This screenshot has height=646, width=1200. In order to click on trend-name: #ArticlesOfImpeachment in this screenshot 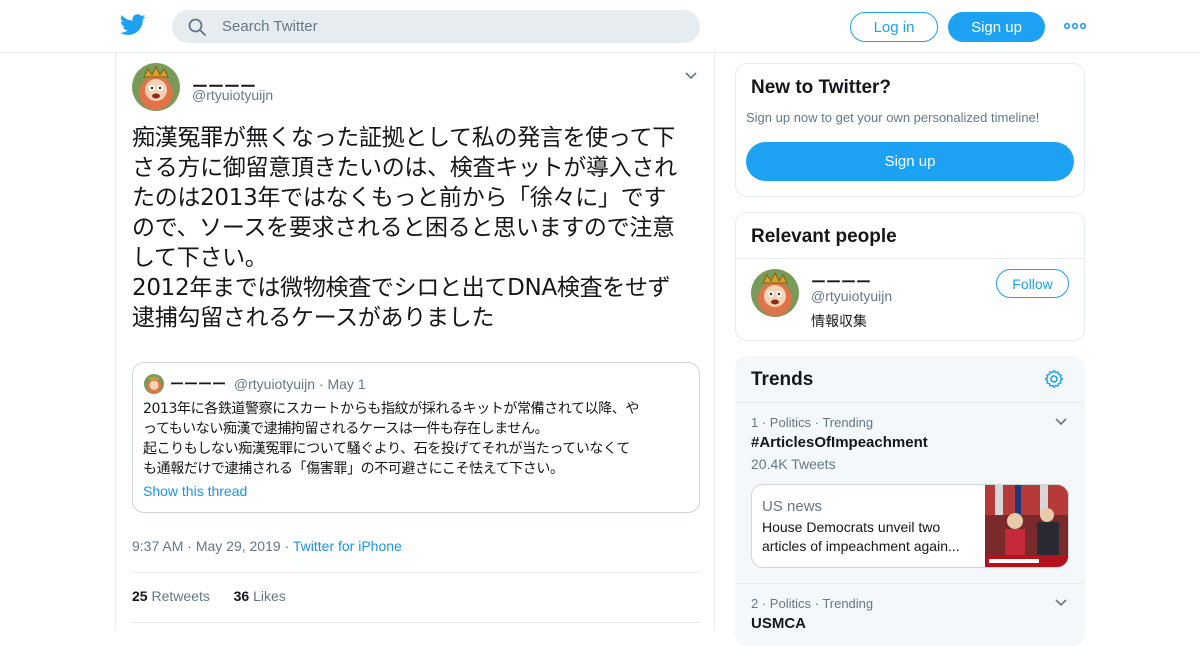, I will do `click(839, 442)`.